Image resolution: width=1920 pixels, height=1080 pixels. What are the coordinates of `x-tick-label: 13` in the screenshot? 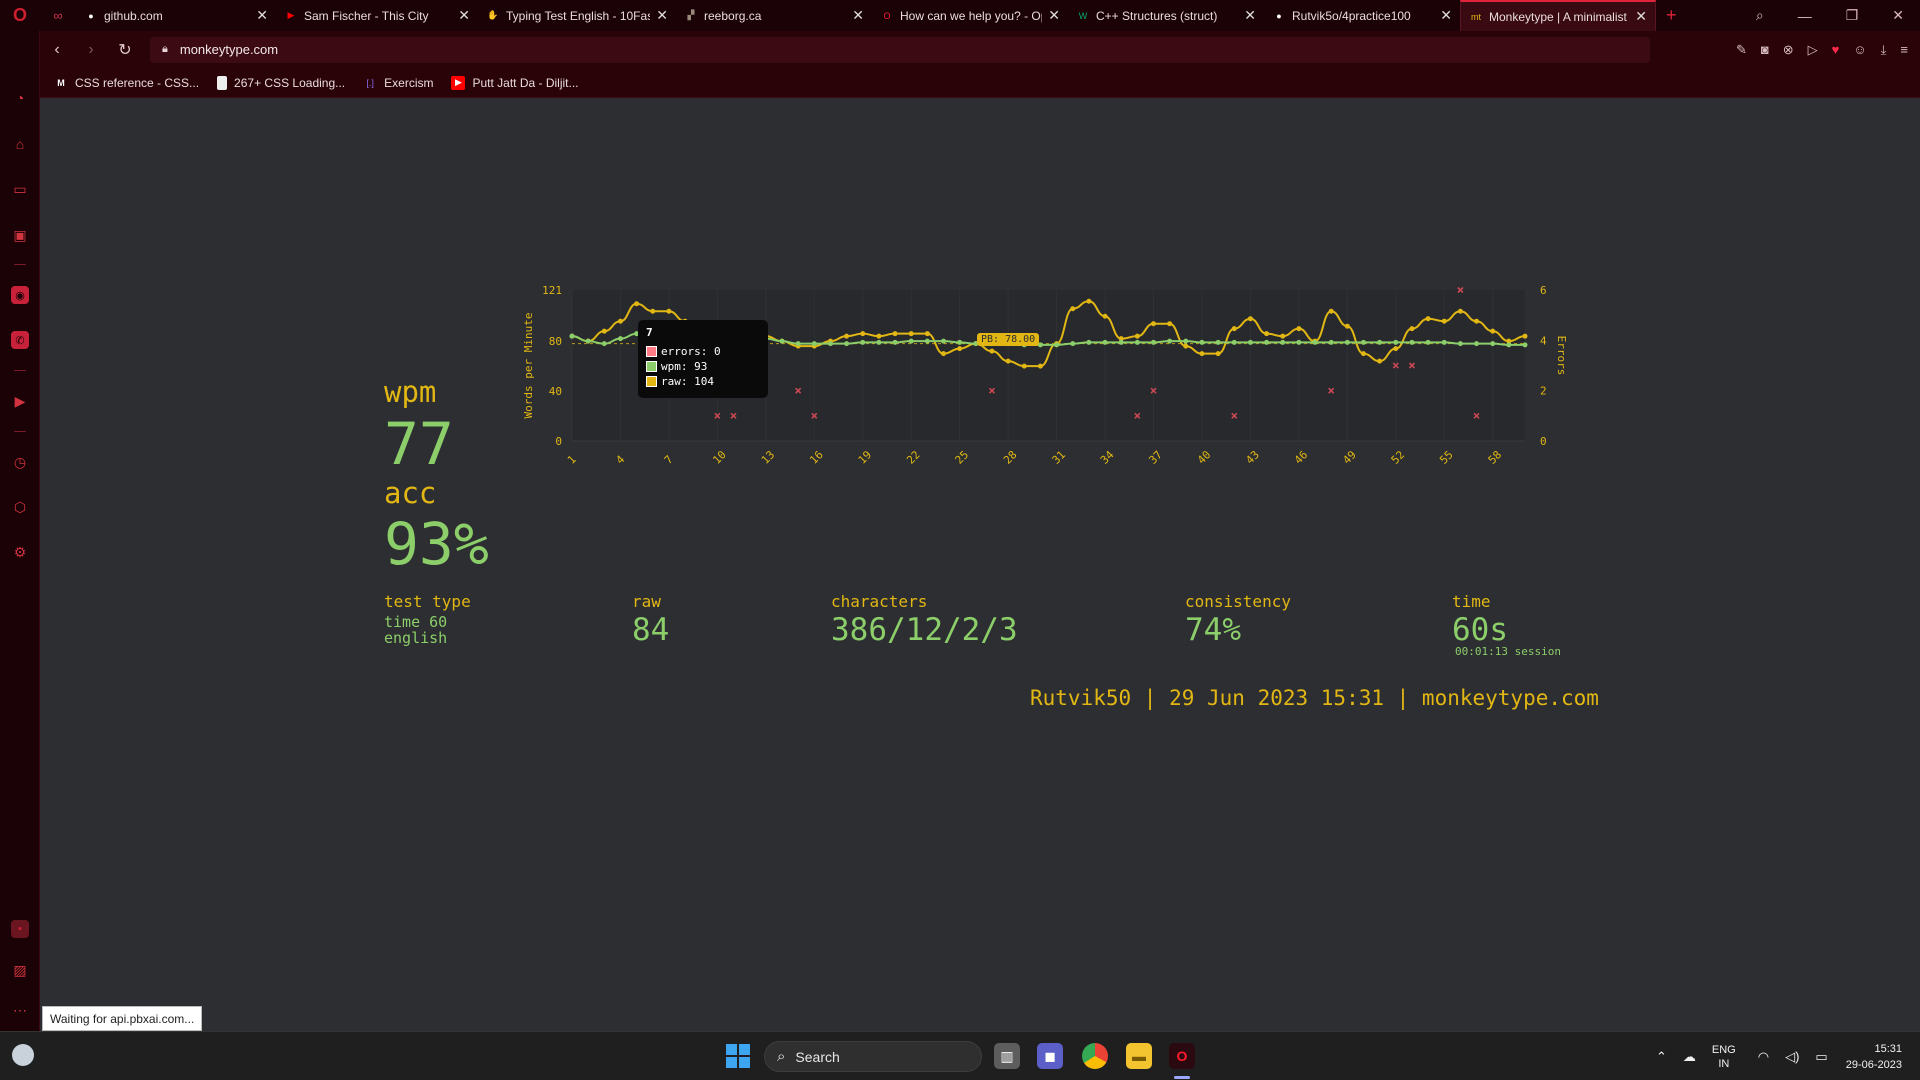 It's located at (768, 457).